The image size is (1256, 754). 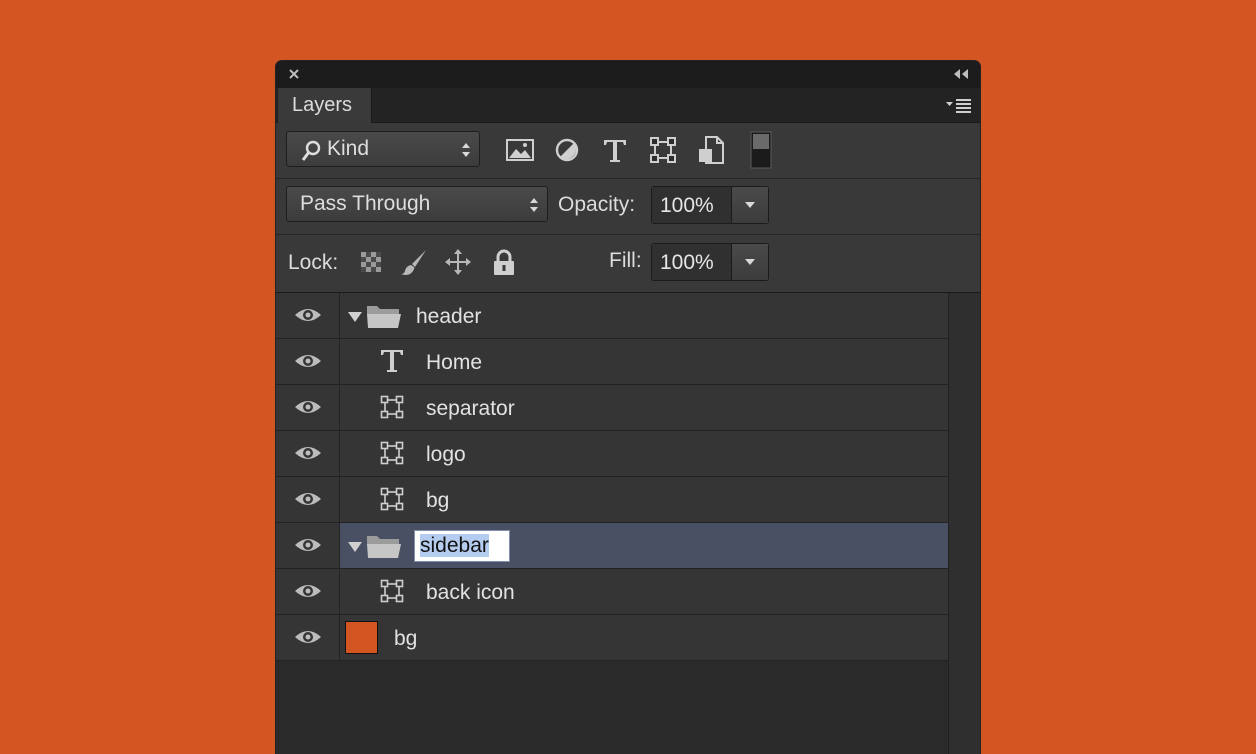 What do you see at coordinates (504, 262) in the screenshot?
I see `lock-all-icon` at bounding box center [504, 262].